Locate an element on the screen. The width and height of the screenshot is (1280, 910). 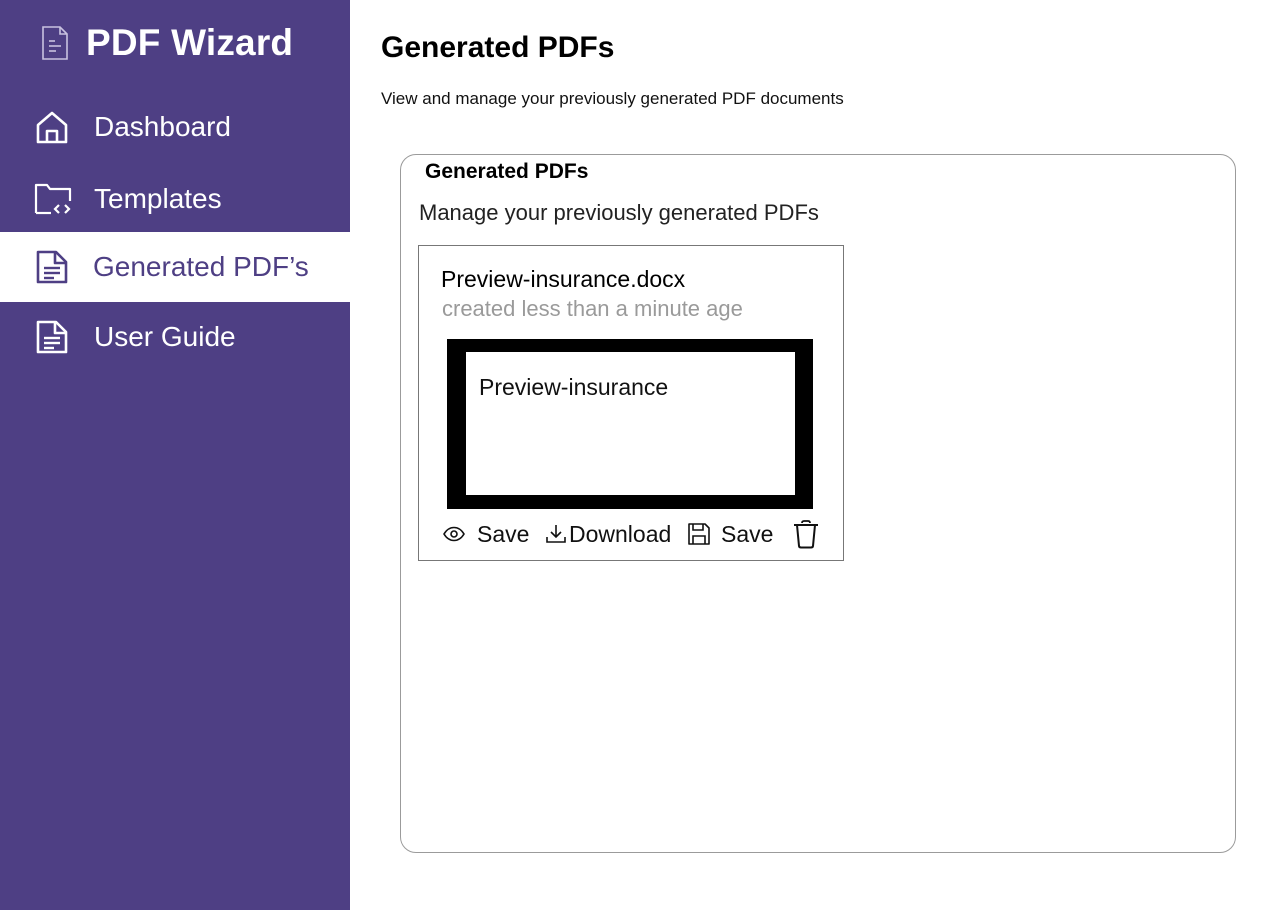
pdf-preview-text: Preview-insurance is located at coordinates (574, 387).